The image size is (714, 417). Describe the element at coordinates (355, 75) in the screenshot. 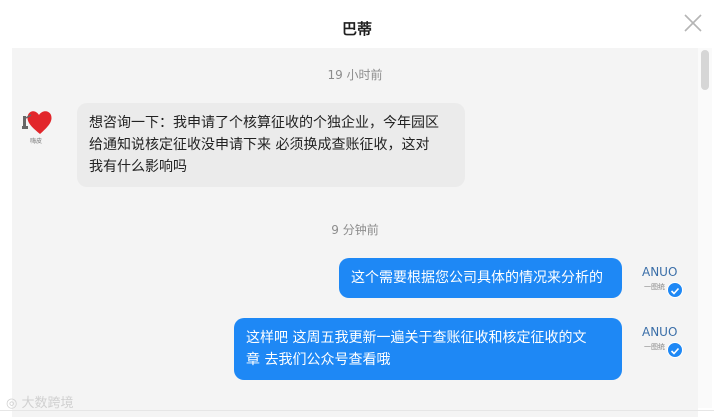

I see `timestamp: 19 小时前` at that location.